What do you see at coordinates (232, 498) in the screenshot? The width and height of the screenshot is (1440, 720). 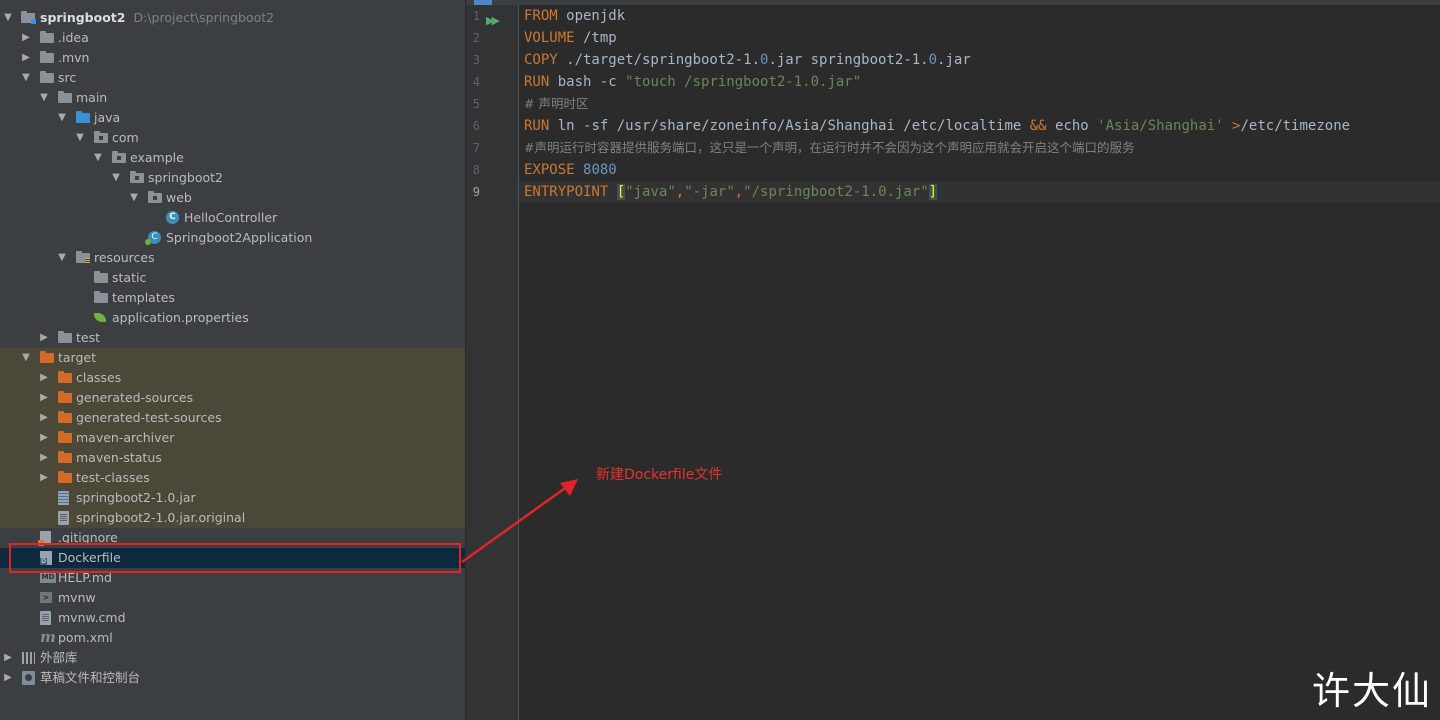 I see `tree-item: springboot2-1.0.jar` at bounding box center [232, 498].